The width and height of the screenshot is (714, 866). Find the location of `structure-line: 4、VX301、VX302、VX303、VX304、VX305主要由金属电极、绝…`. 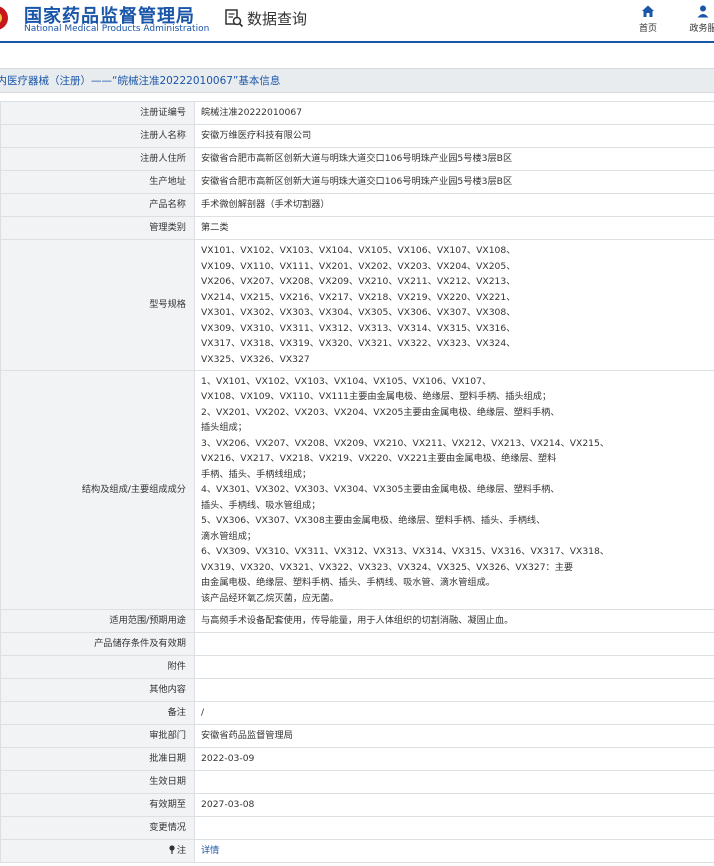

structure-line: 4、VX301、VX302、VX303、VX304、VX305主要由金属电极、绝… is located at coordinates (380, 490).